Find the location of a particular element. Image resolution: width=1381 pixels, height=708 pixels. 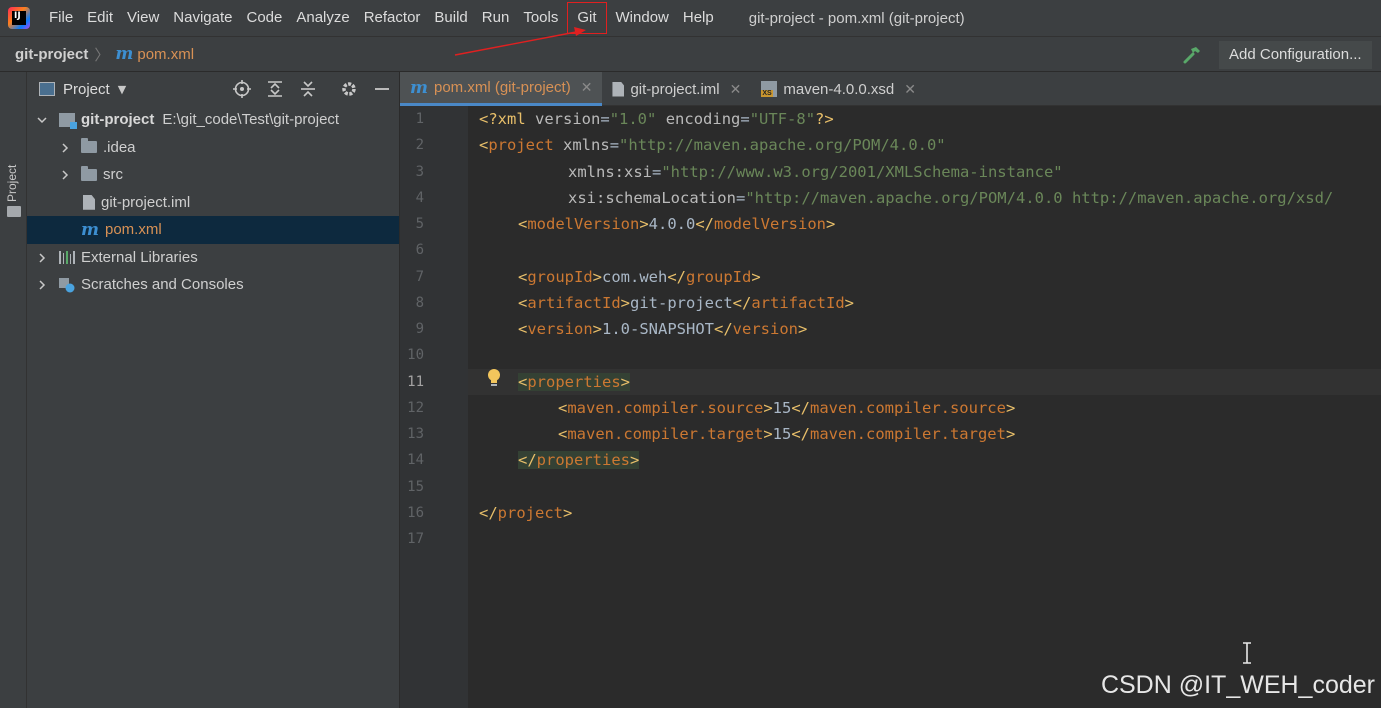

tab-label: maven-4.0.0.xsd is located at coordinates (839, 89).